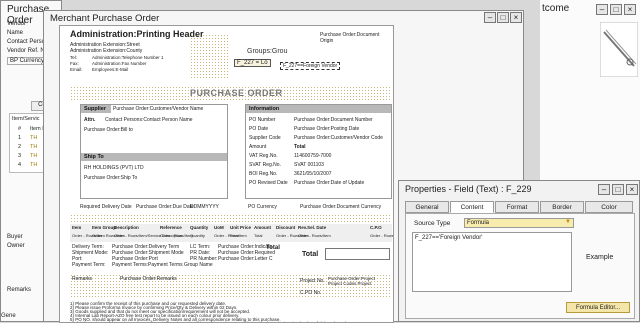  What do you see at coordinates (265, 138) in the screenshot?
I see `info-label-2: Supplier Code` at bounding box center [265, 138].